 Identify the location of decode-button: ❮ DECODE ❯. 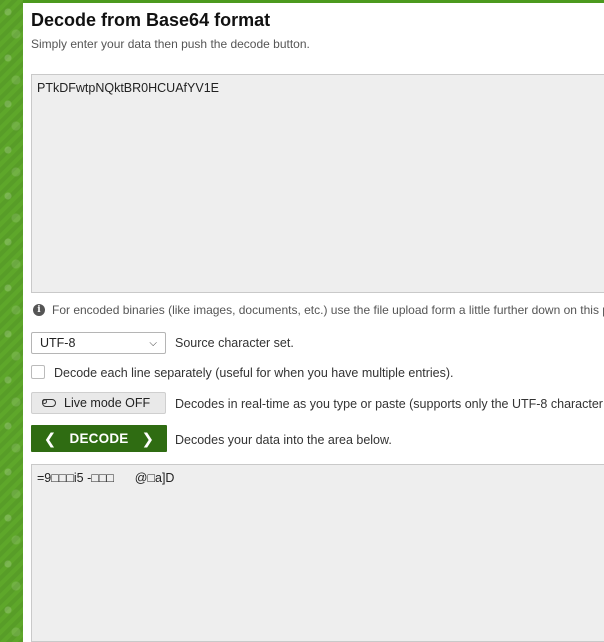
(99, 438).